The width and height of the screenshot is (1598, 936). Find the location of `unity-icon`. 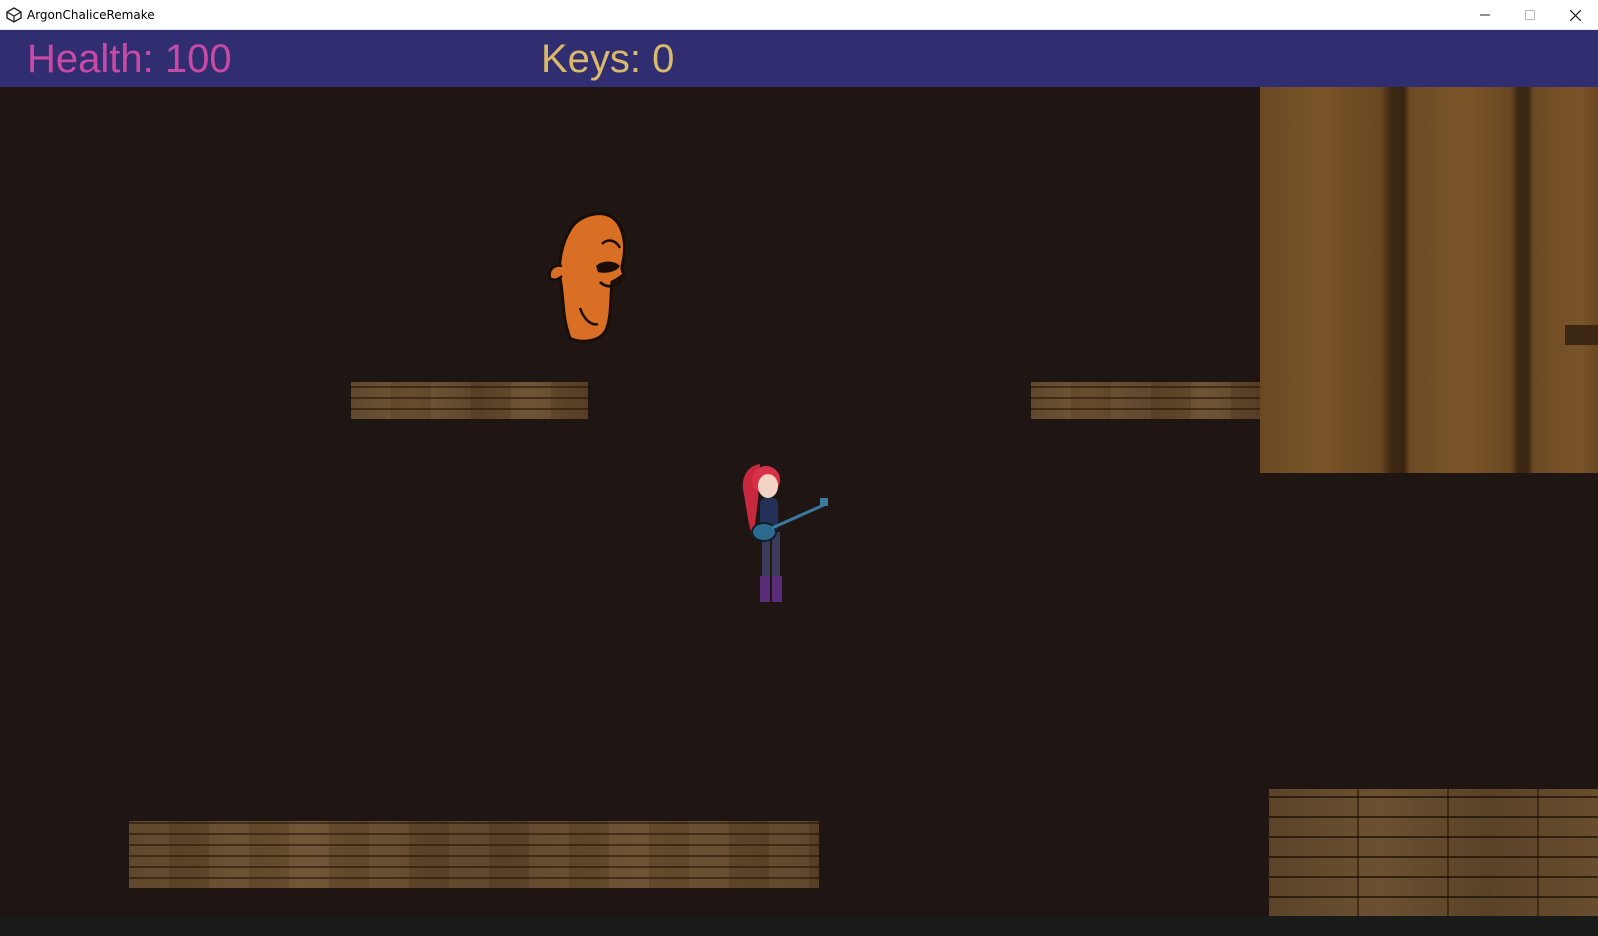

unity-icon is located at coordinates (14, 15).